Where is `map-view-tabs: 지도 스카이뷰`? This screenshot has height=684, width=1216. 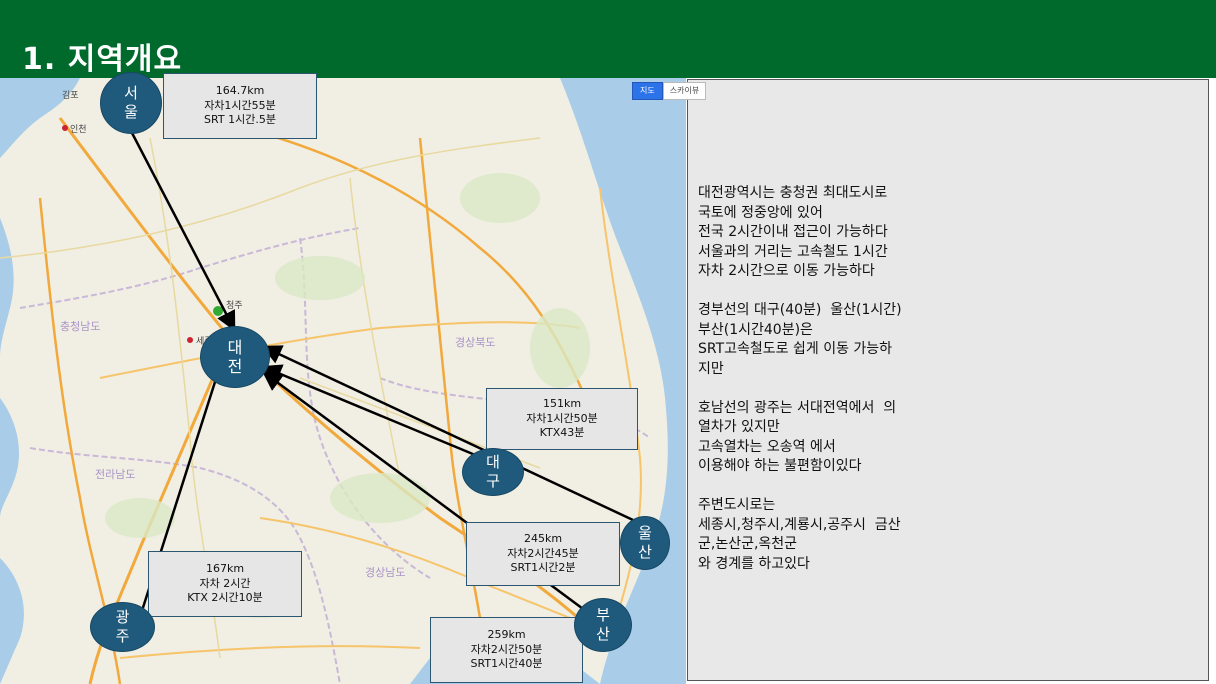
map-view-tabs: 지도 스카이뷰 is located at coordinates (669, 91).